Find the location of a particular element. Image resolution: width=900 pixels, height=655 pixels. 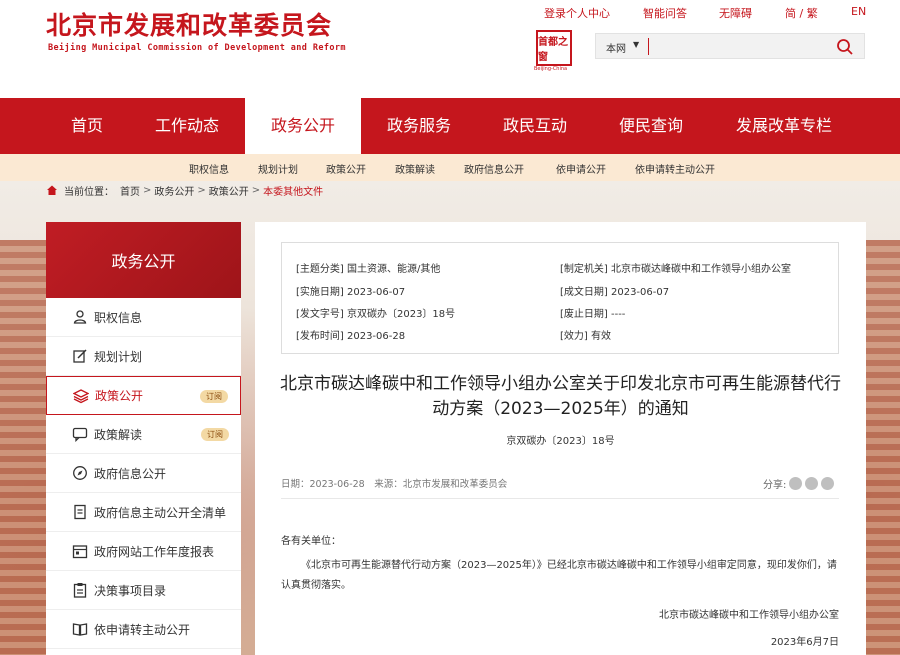

edit-icon is located at coordinates (80, 356).